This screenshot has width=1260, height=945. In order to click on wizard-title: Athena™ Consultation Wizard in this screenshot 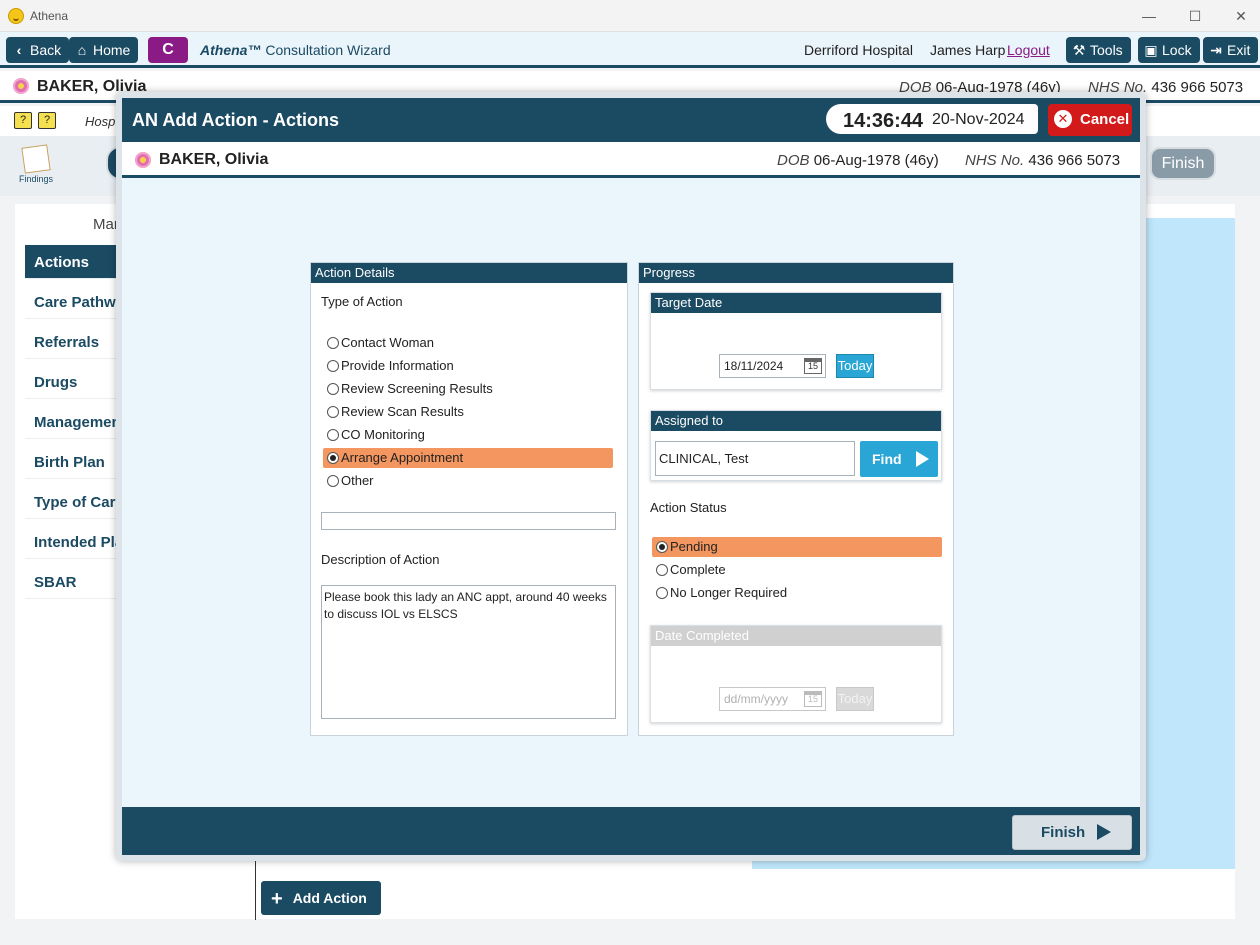, I will do `click(295, 50)`.